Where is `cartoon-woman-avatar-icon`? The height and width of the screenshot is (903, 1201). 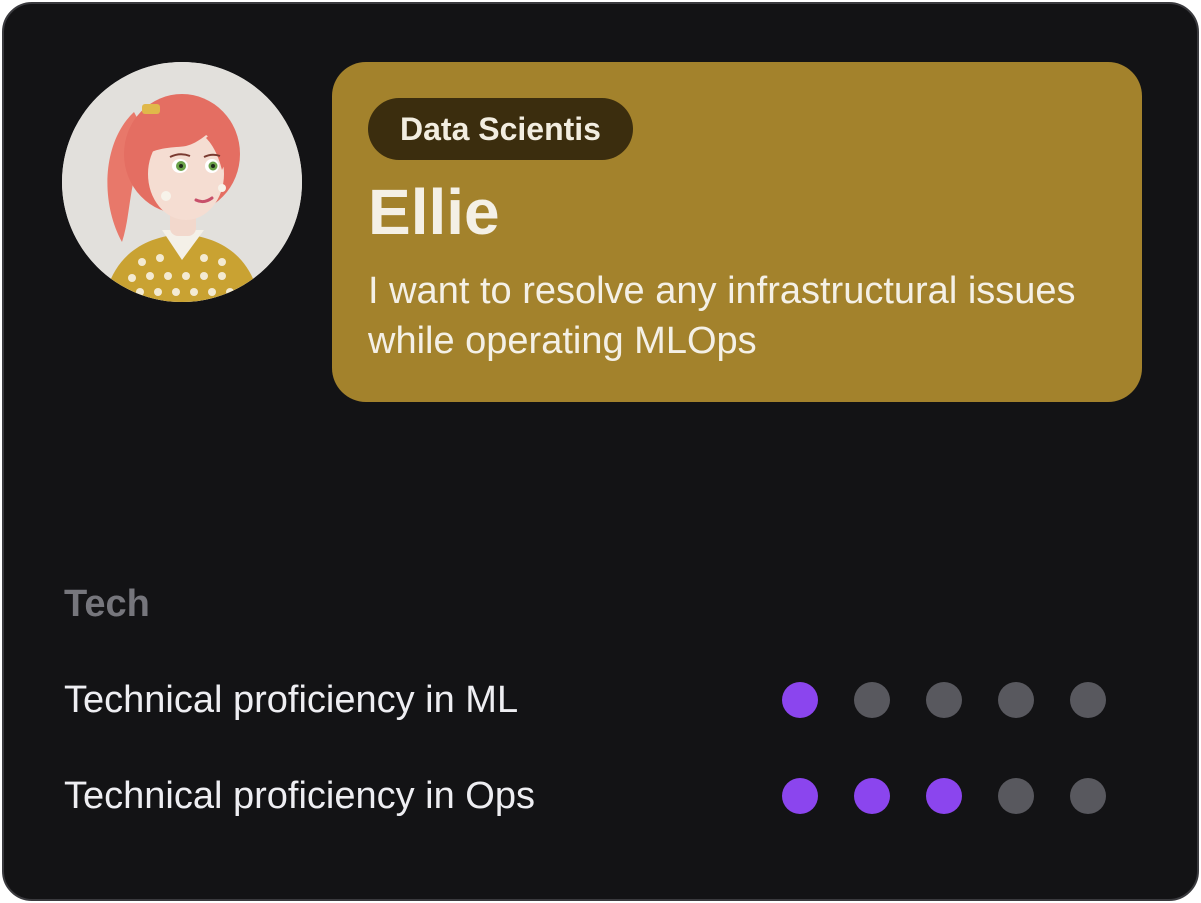
cartoon-woman-avatar-icon is located at coordinates (182, 182).